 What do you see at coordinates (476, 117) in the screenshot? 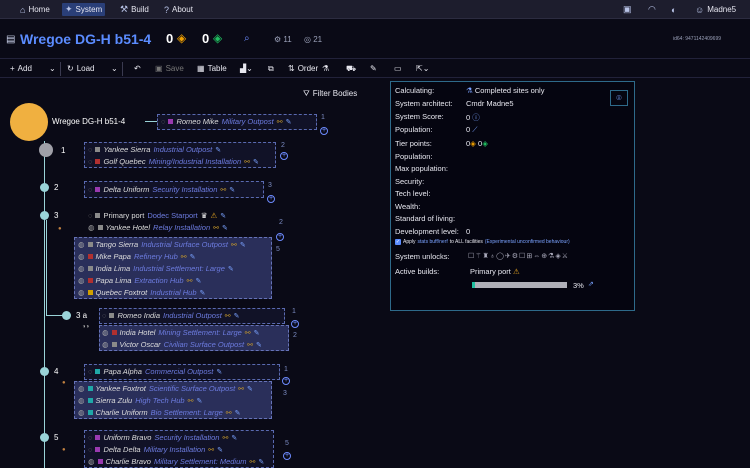
I see `info-icon: ⓘ` at bounding box center [476, 117].